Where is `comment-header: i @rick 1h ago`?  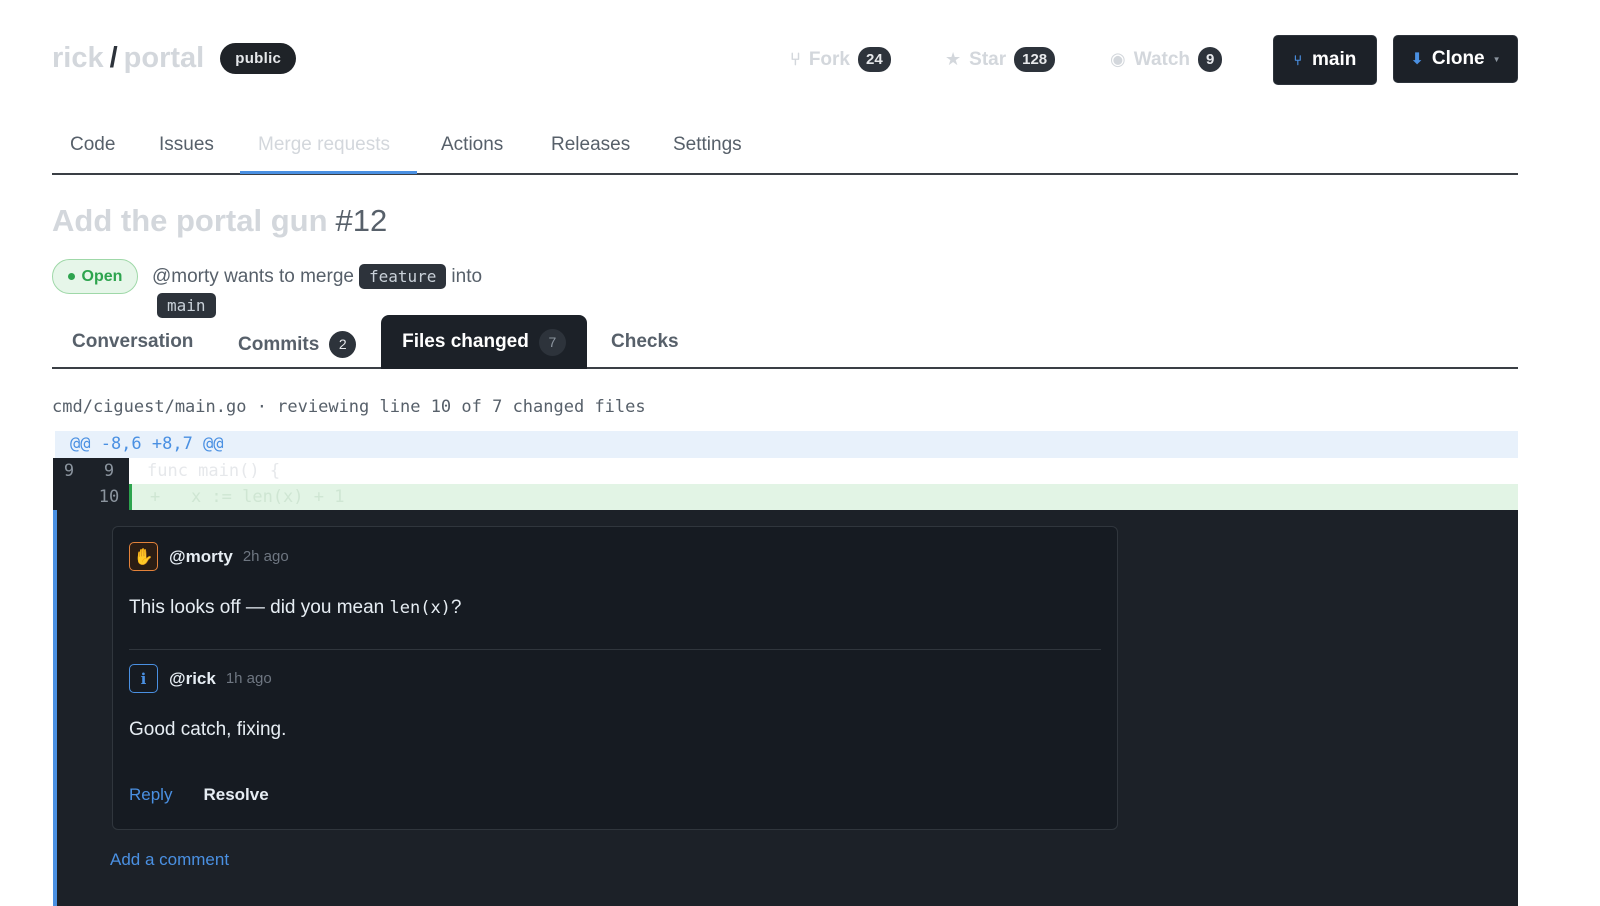 comment-header: i @rick 1h ago is located at coordinates (200, 678).